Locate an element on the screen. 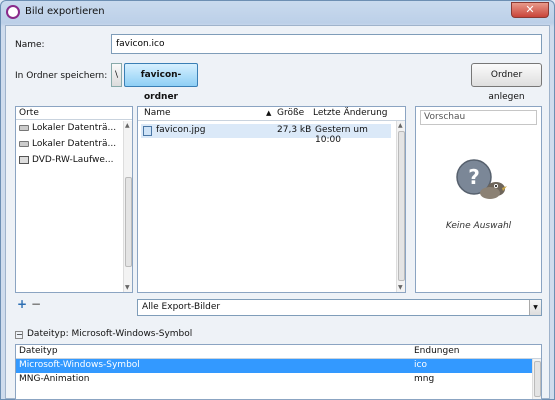 The image size is (555, 400). window-title: Bild exportieren is located at coordinates (65, 11).